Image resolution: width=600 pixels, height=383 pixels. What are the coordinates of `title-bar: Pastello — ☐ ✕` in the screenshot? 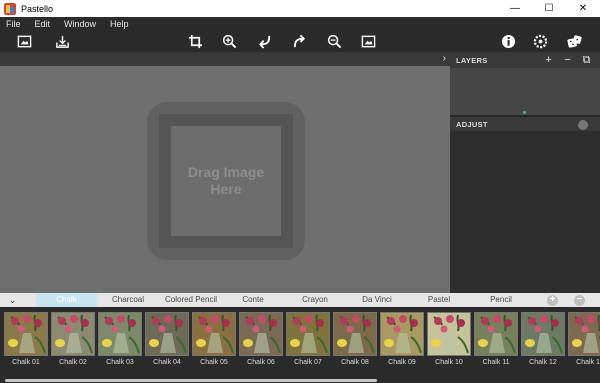 It's located at (300, 8).